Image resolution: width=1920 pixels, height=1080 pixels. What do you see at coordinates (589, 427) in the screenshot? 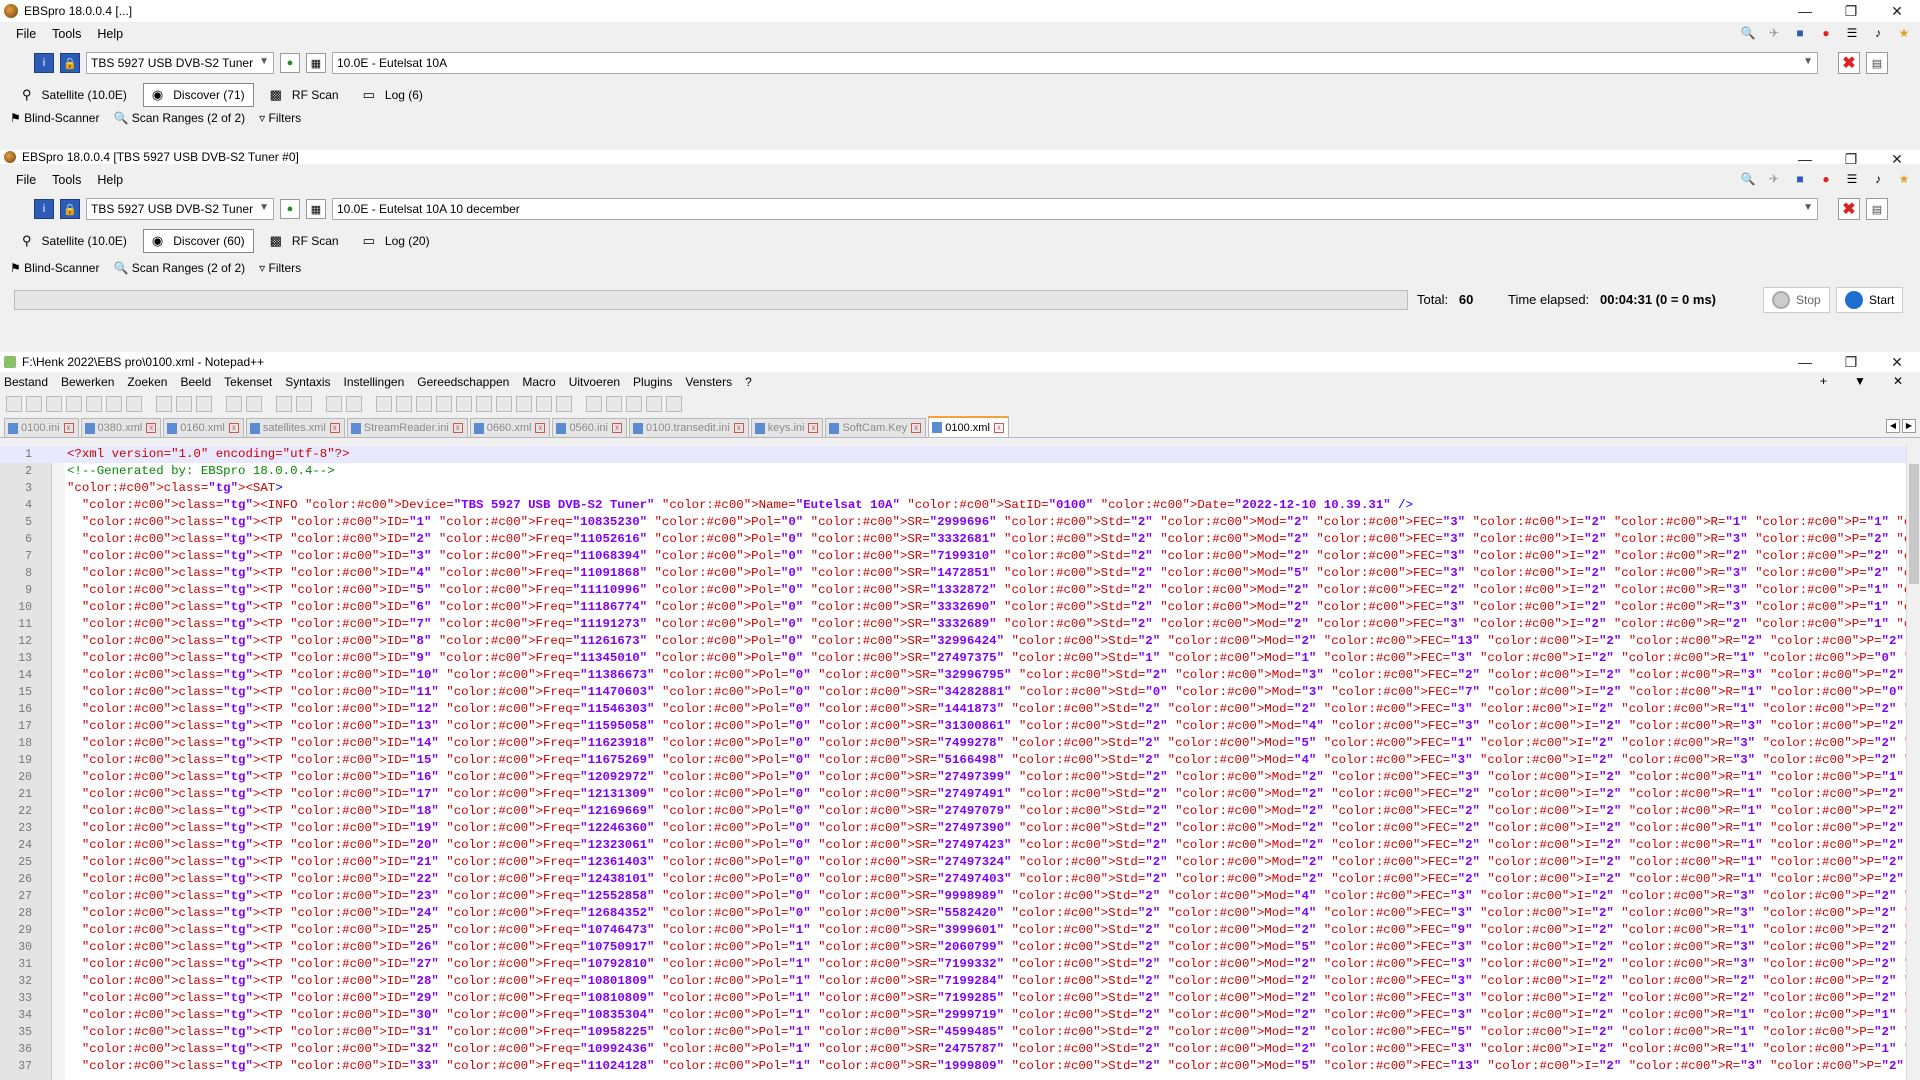
I see `file-tab: 0560.ini x` at bounding box center [589, 427].